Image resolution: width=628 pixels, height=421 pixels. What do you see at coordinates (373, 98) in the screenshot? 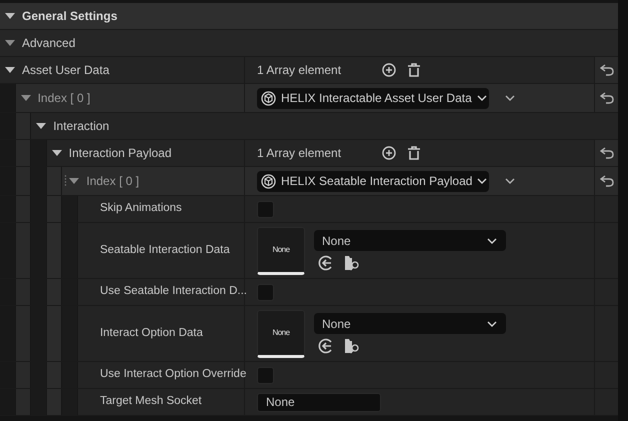
I see `class-dropdown: HELIX Interactable Asset User Data` at bounding box center [373, 98].